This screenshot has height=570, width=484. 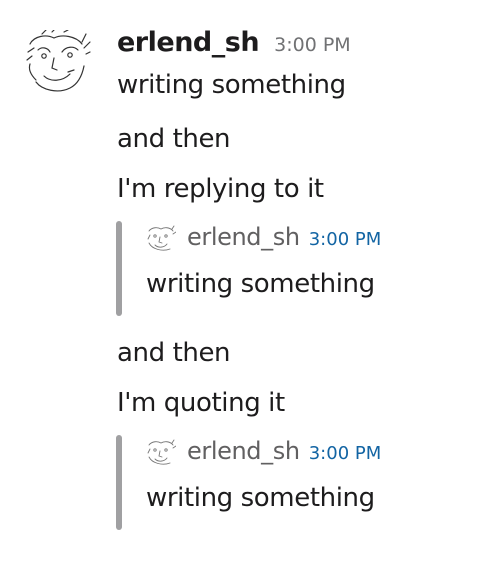 I want to click on message-header: erlend_sh 3:00 PM, so click(x=234, y=45).